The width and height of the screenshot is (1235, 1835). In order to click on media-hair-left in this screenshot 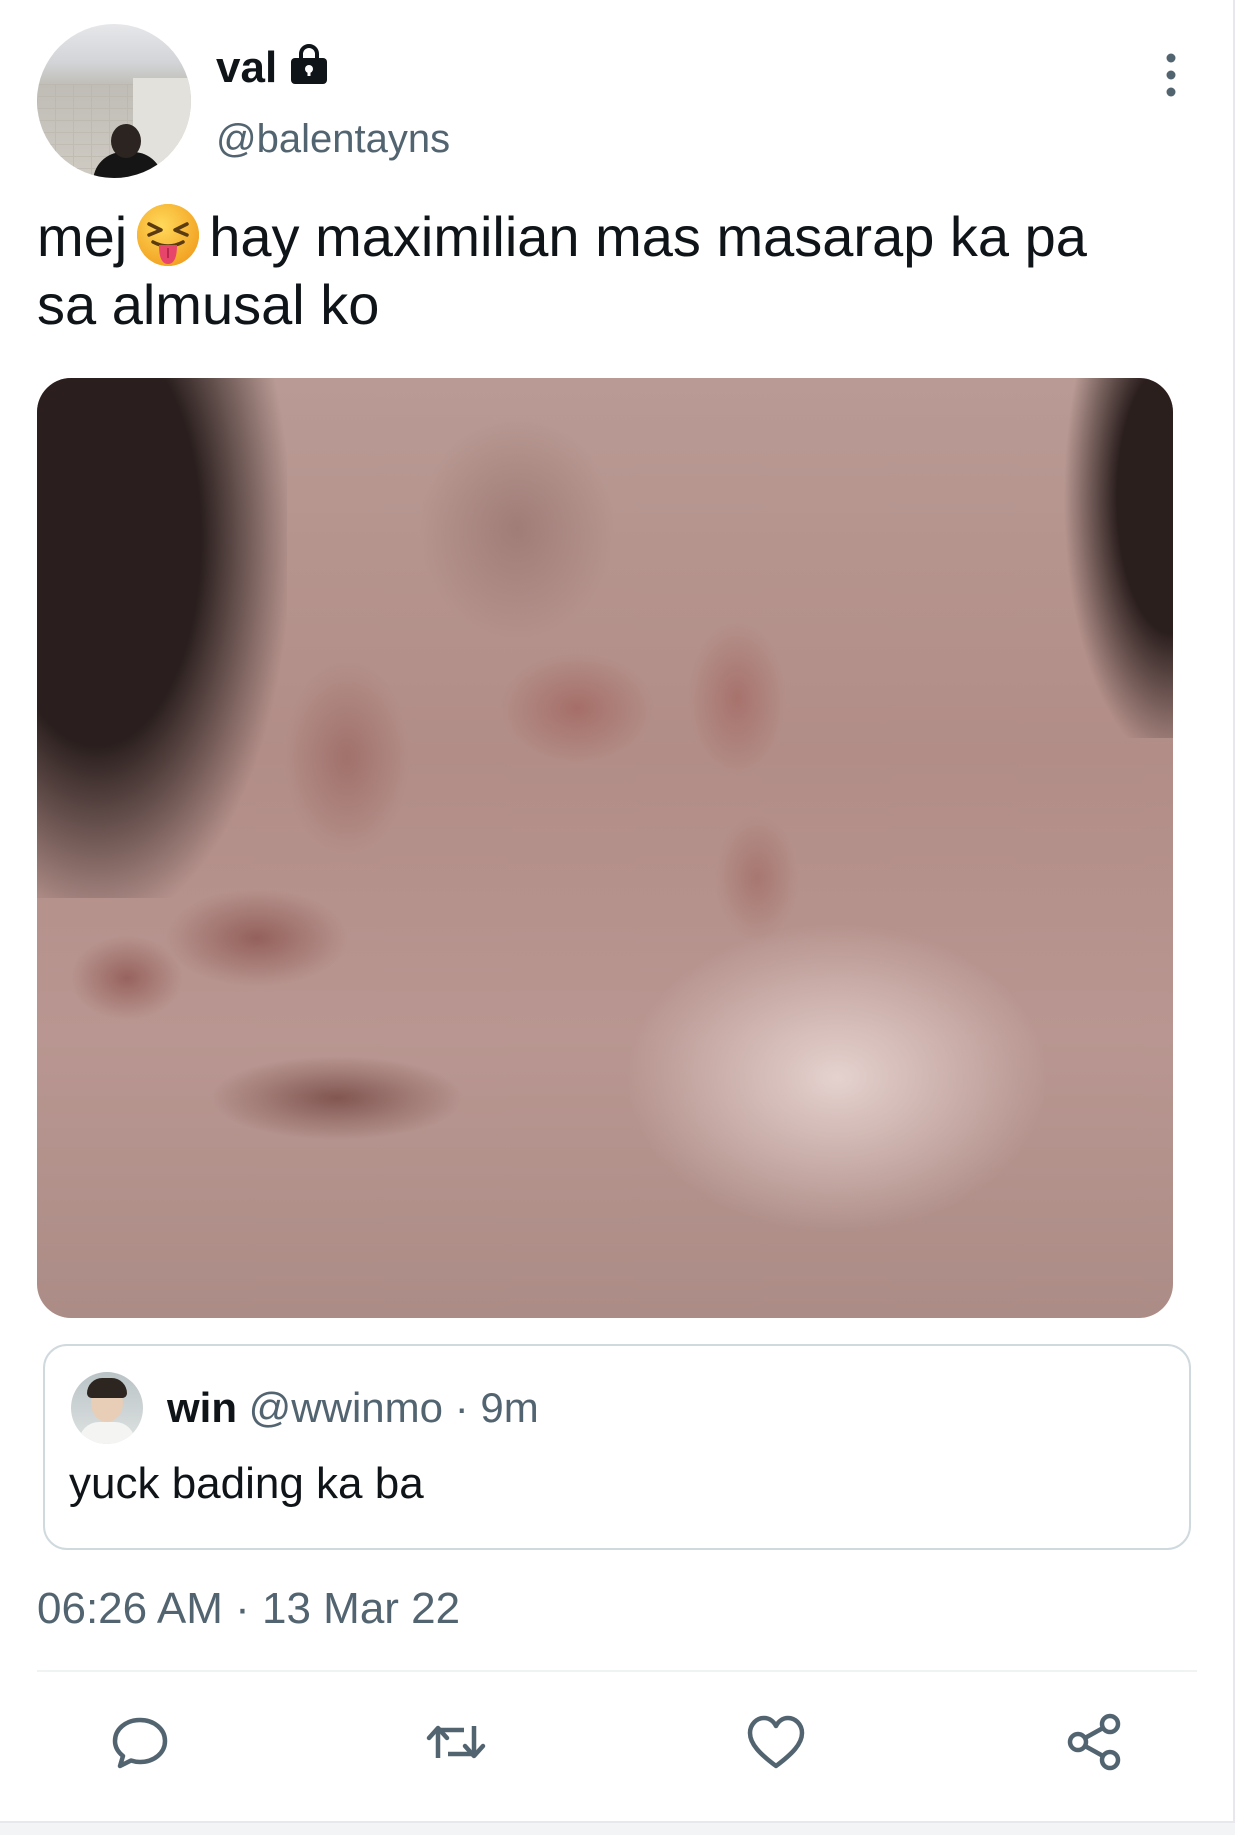, I will do `click(162, 638)`.